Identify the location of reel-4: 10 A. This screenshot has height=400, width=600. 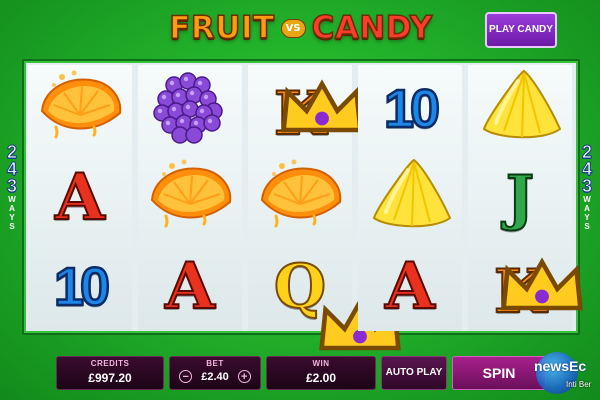
(410, 198).